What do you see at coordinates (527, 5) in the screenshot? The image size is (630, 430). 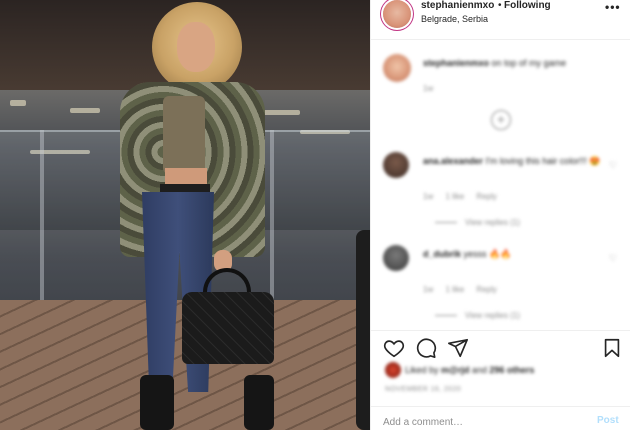 I see `following-button: Following` at bounding box center [527, 5].